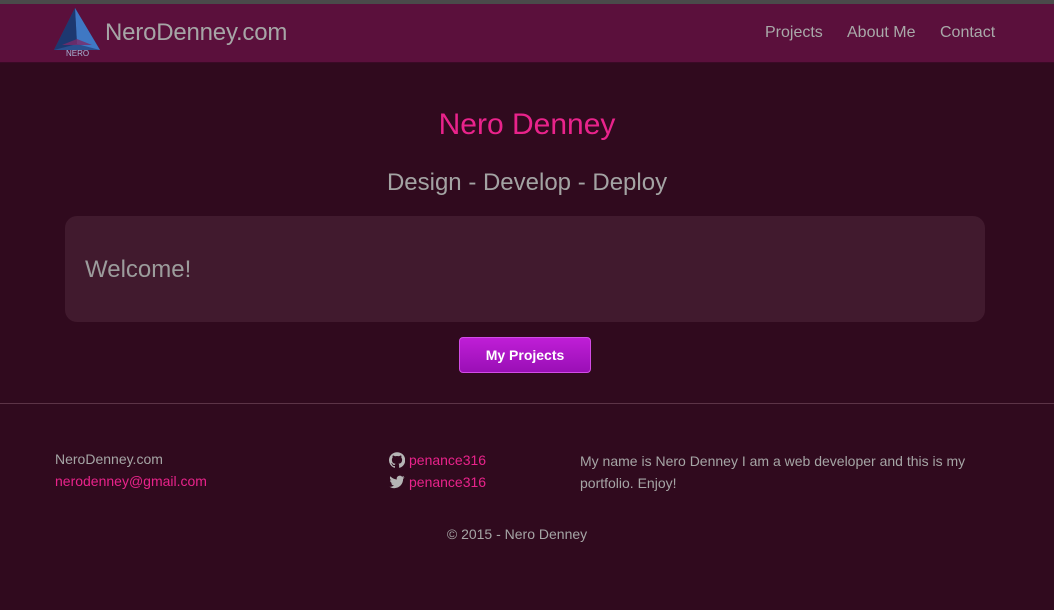 The width and height of the screenshot is (1054, 610). Describe the element at coordinates (138, 269) in the screenshot. I see `welcome-text: Welcome!` at that location.